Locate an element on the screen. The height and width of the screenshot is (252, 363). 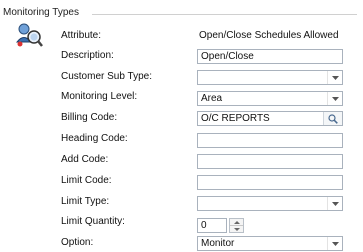
monitoring-level-label: Monitoring Level: is located at coordinates (99, 96).